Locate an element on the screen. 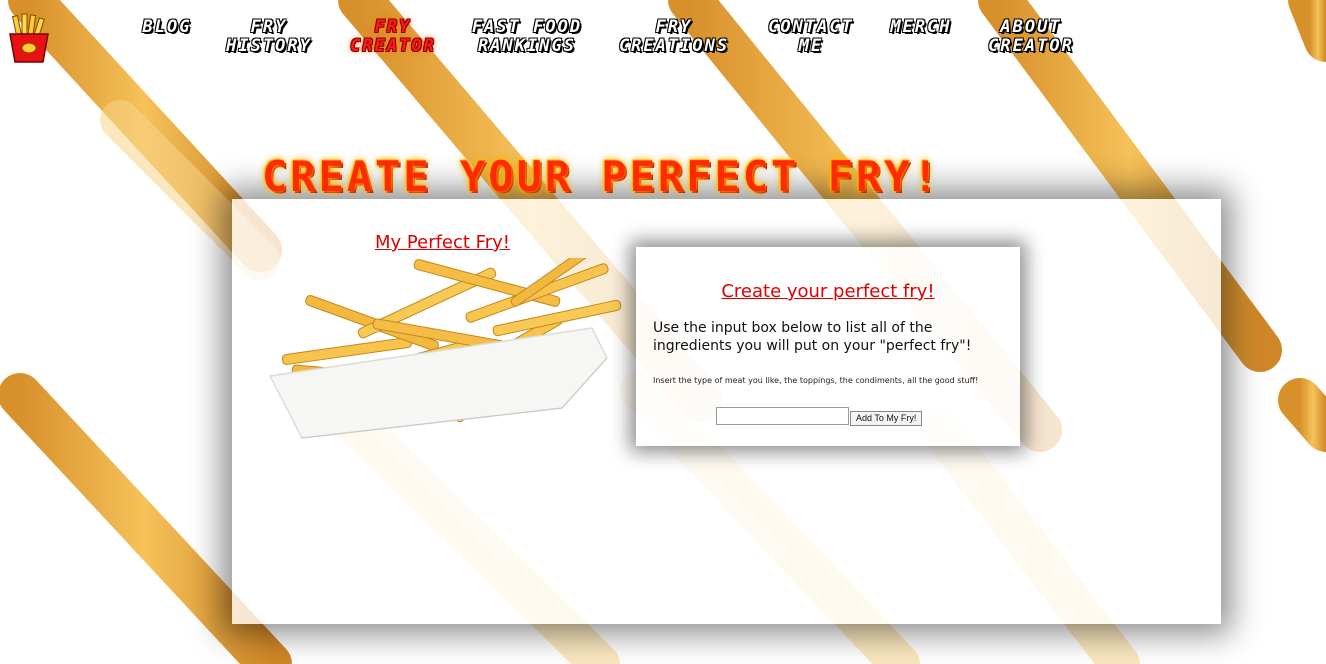 The image size is (1326, 664). nav-contact-me-line1: CONTACT is located at coordinates (811, 27).